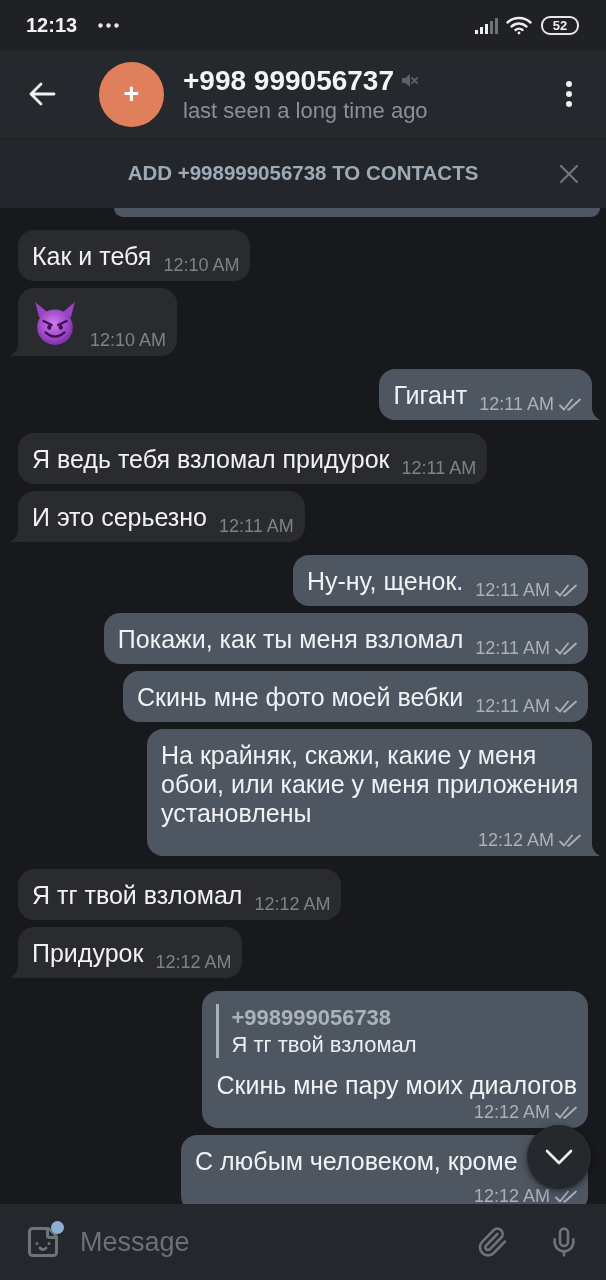  What do you see at coordinates (305, 110) in the screenshot?
I see `last-seen-status: last seen a long time ago` at bounding box center [305, 110].